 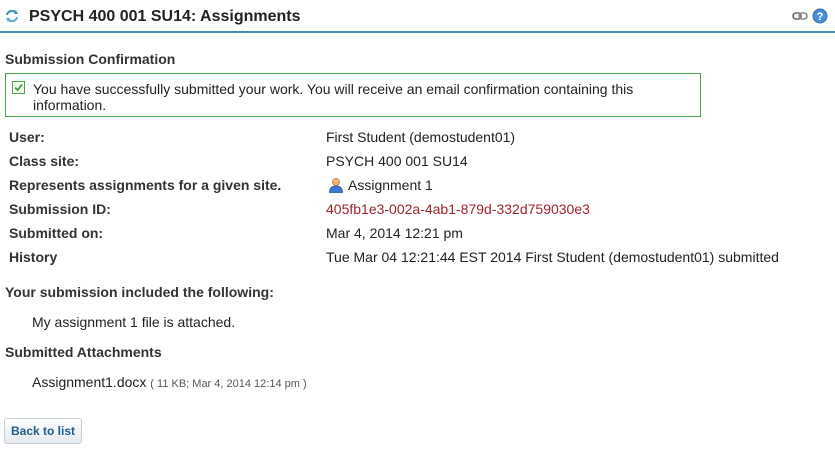 What do you see at coordinates (33, 257) in the screenshot?
I see `history-label: History` at bounding box center [33, 257].